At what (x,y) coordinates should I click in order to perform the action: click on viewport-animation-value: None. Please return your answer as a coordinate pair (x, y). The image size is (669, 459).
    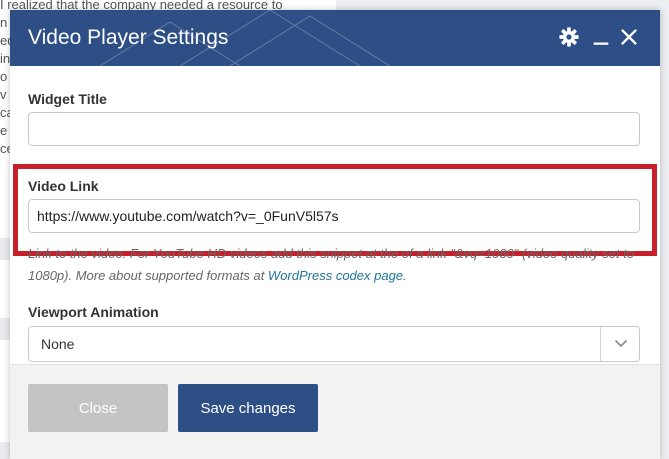
    Looking at the image, I should click on (58, 344).